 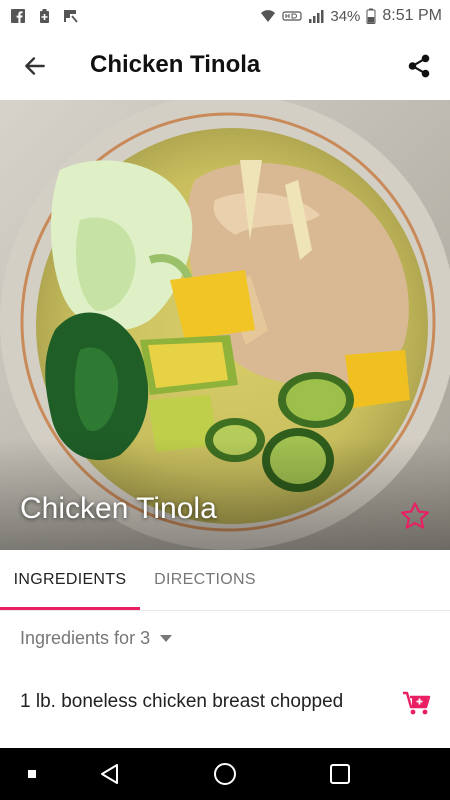 What do you see at coordinates (71, 16) in the screenshot?
I see `flipboard-icon` at bounding box center [71, 16].